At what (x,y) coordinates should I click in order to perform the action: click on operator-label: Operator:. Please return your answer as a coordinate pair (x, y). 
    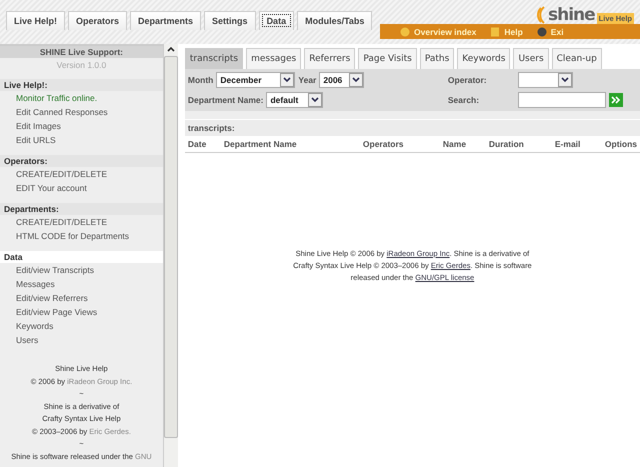
    Looking at the image, I should click on (468, 80).